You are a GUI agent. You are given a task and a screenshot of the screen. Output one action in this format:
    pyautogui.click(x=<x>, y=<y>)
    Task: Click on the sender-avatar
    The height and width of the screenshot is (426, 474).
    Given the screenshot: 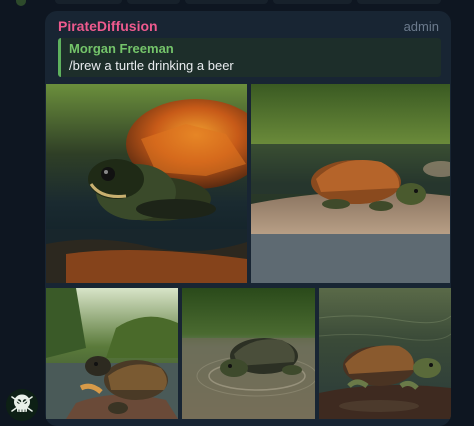 What is the action you would take?
    pyautogui.click(x=22, y=405)
    